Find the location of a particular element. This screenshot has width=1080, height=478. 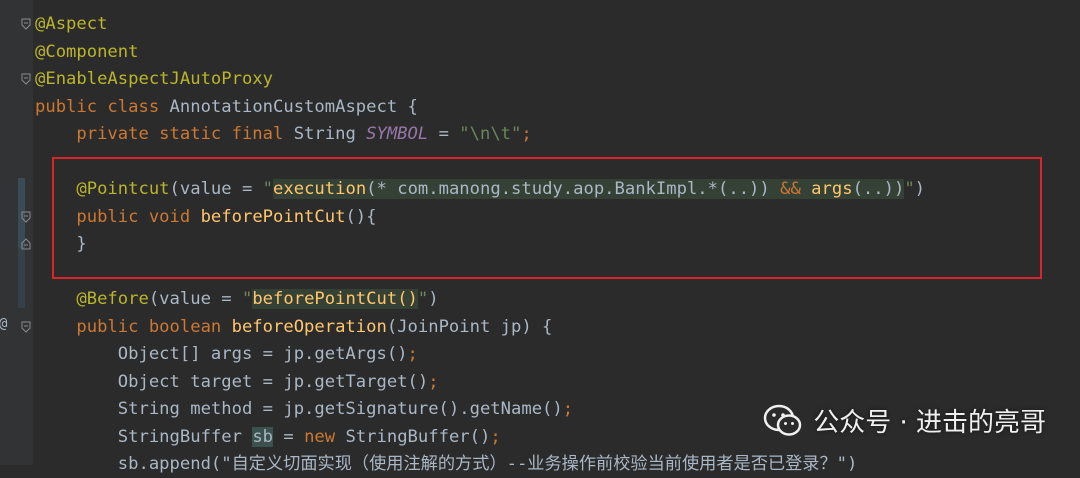

watermark: 公众号 · 进击的亮哥 is located at coordinates (904, 420).